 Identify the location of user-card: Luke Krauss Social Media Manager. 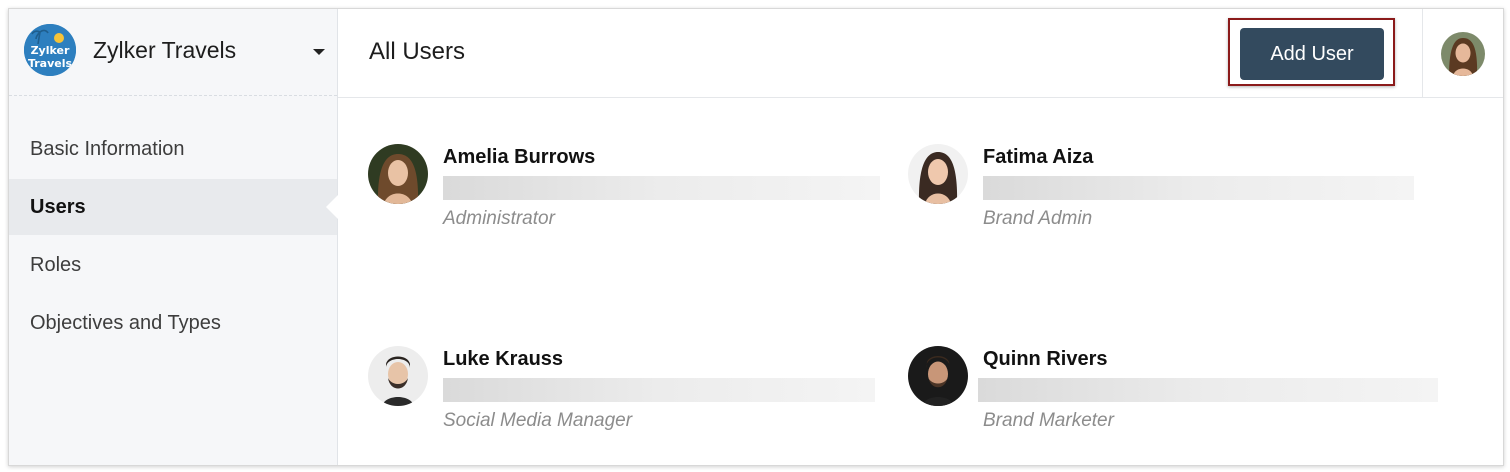
(621, 396).